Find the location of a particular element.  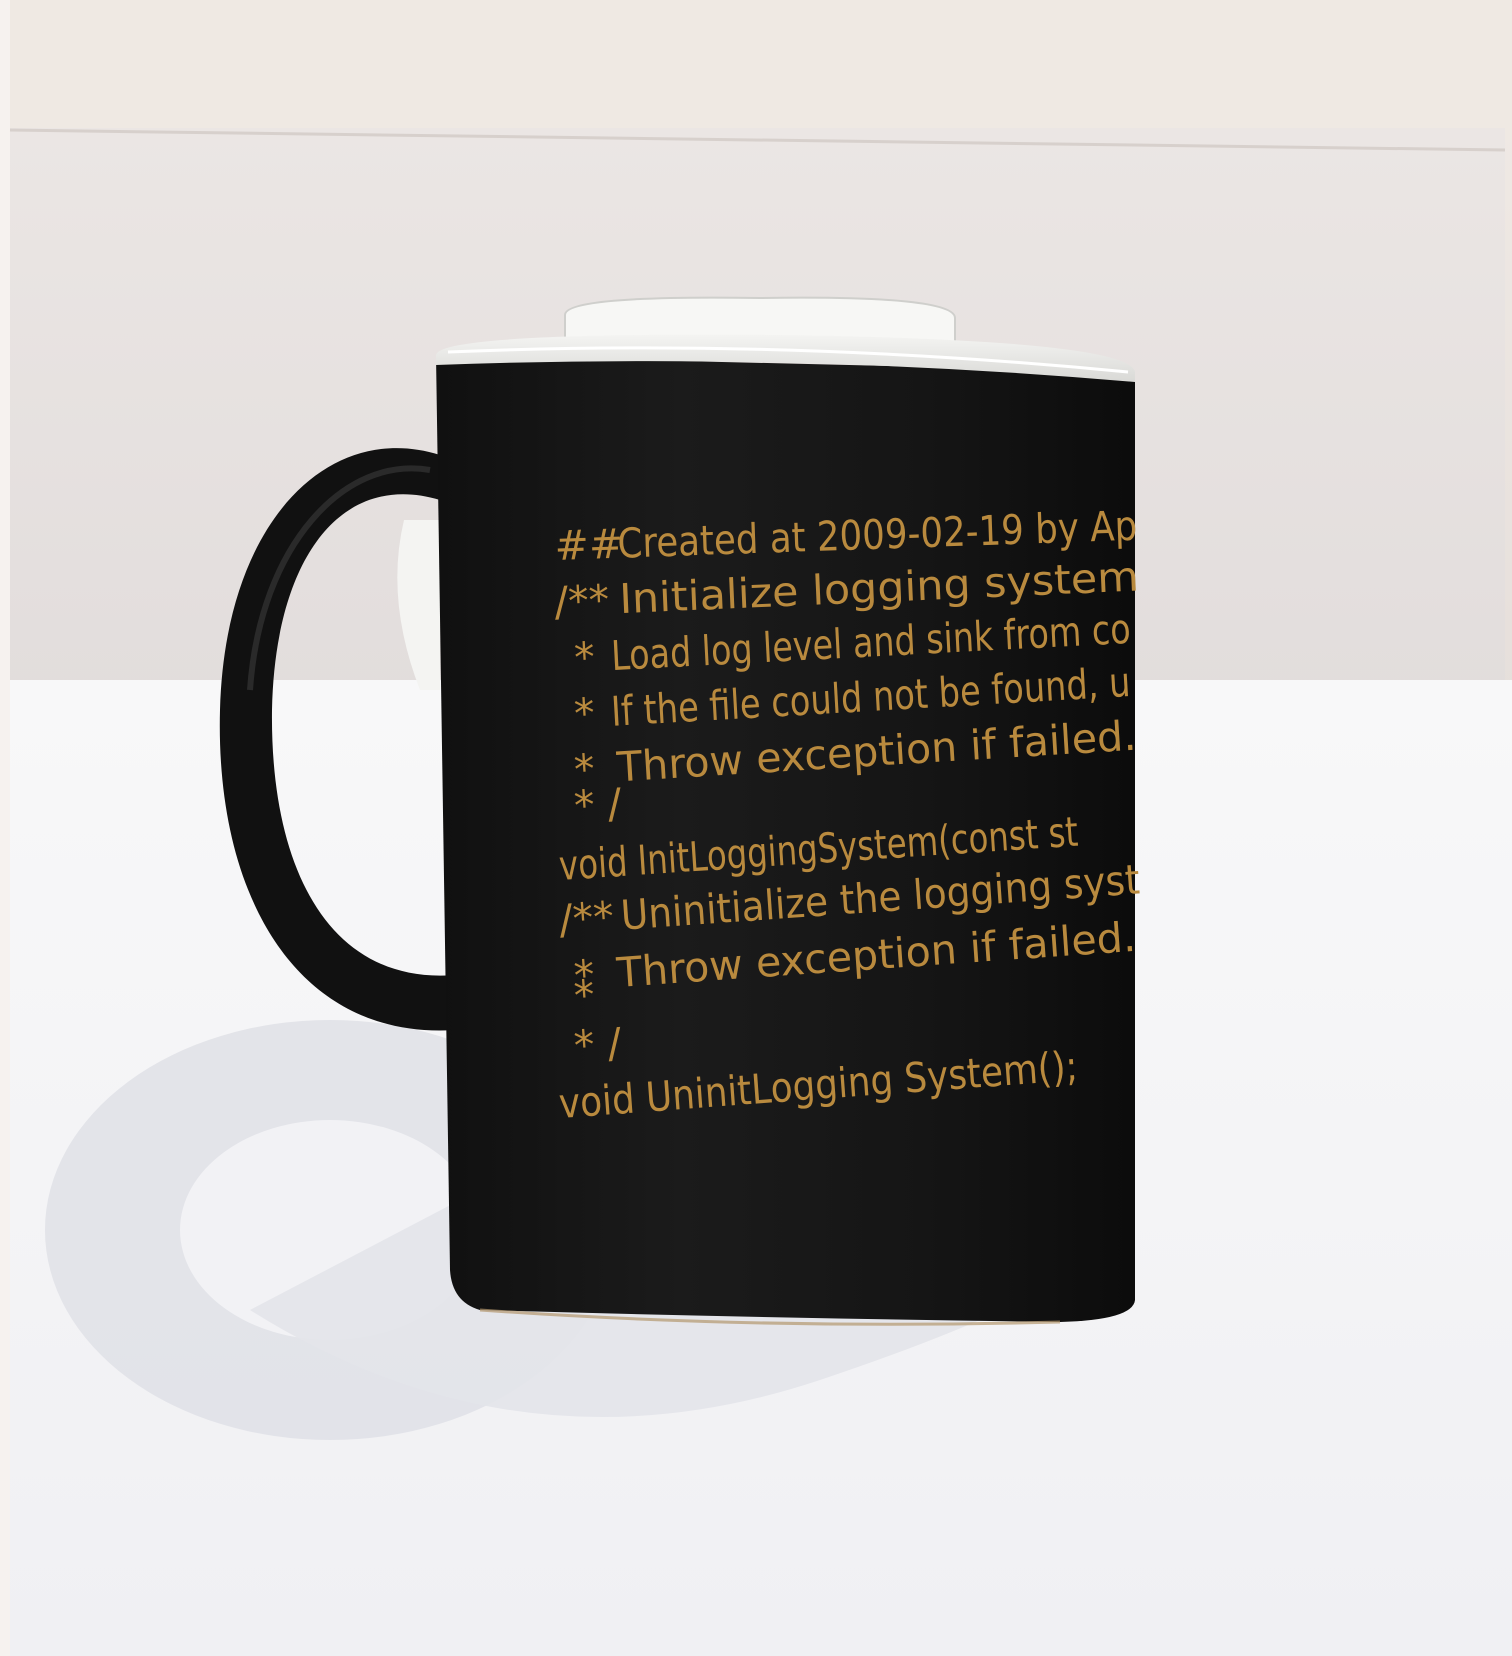

code-gutter: ## is located at coordinates (589, 545).